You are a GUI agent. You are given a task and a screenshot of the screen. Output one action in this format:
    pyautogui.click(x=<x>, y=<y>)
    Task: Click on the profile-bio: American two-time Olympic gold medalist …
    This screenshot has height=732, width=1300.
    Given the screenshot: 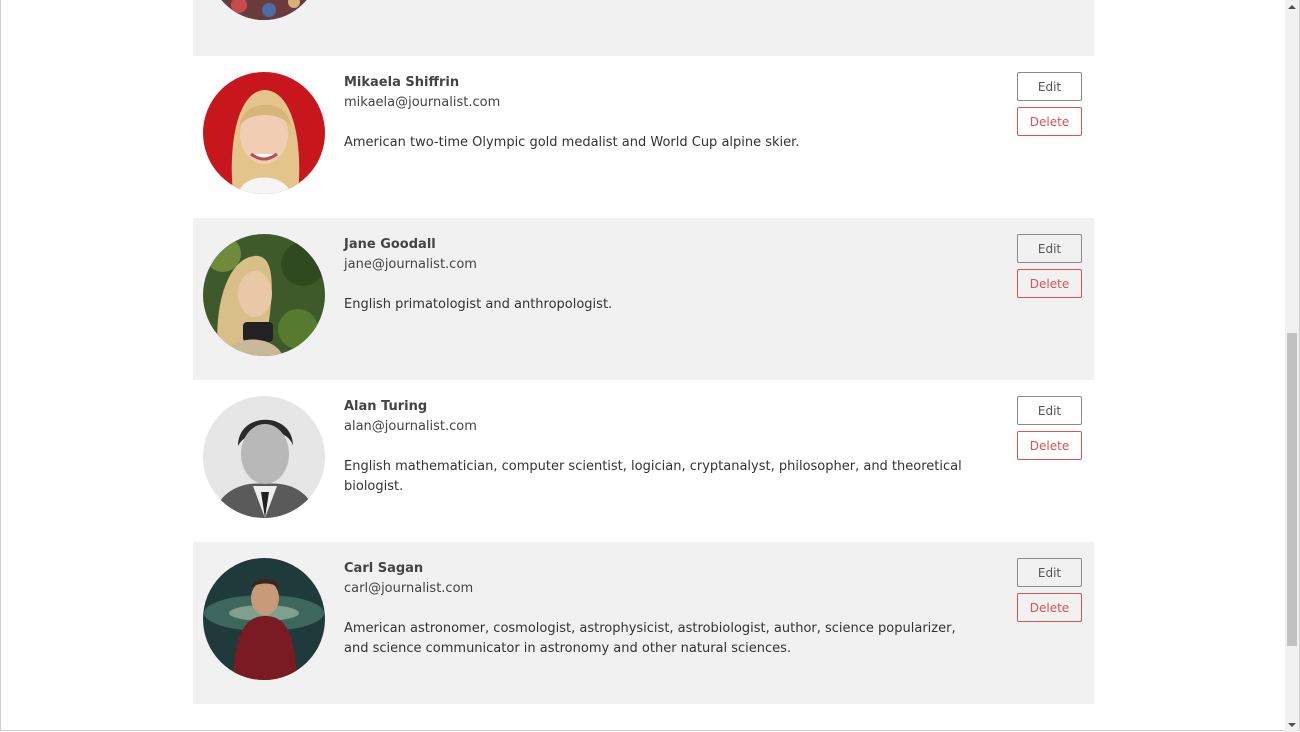 What is the action you would take?
    pyautogui.click(x=572, y=142)
    